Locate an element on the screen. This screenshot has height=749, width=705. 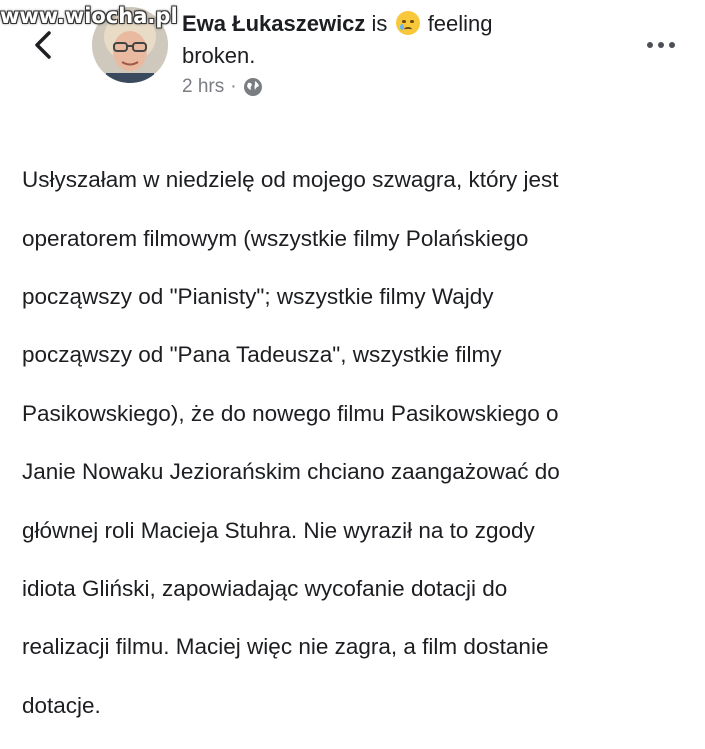
feeling-value: broken. is located at coordinates (219, 55).